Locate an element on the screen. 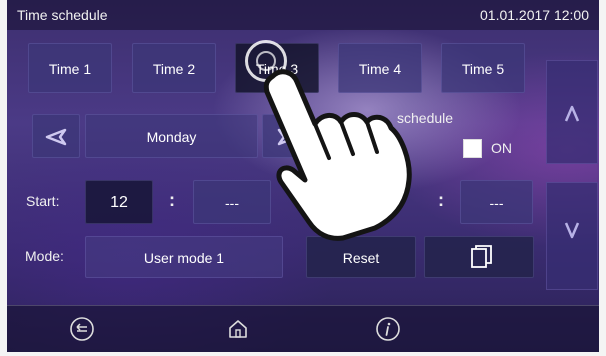  reset-button: Reset is located at coordinates (361, 257).